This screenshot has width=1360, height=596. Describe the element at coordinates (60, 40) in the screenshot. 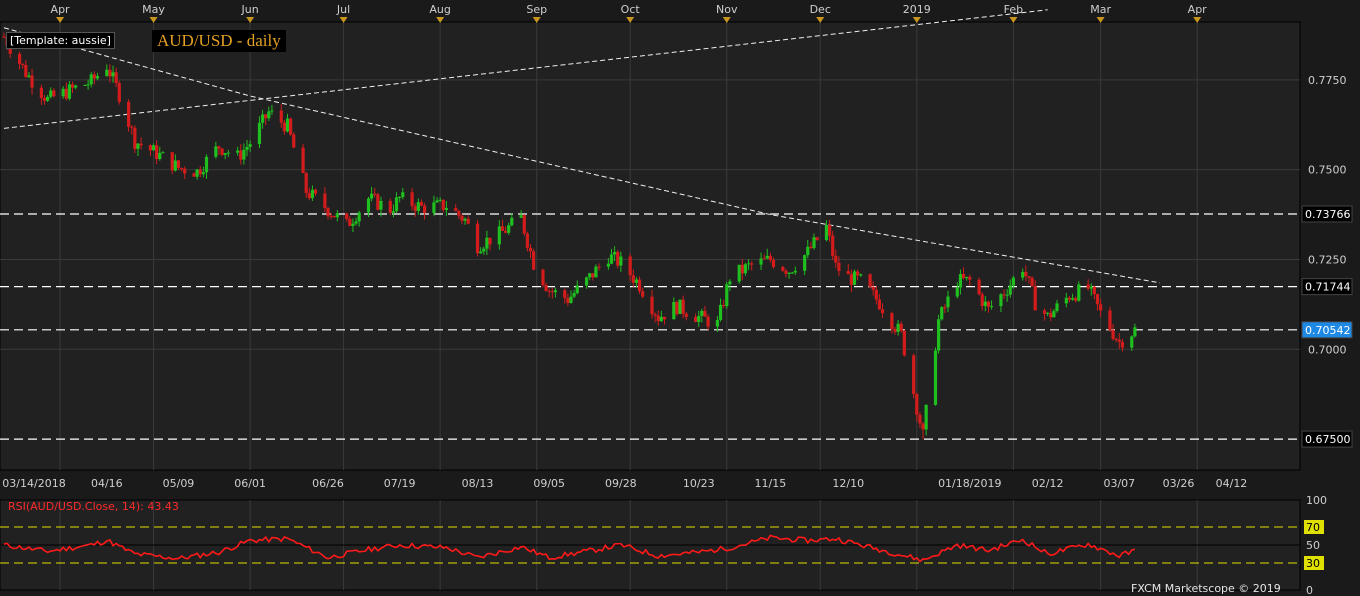

I see `template-label: [Template: aussie]` at that location.